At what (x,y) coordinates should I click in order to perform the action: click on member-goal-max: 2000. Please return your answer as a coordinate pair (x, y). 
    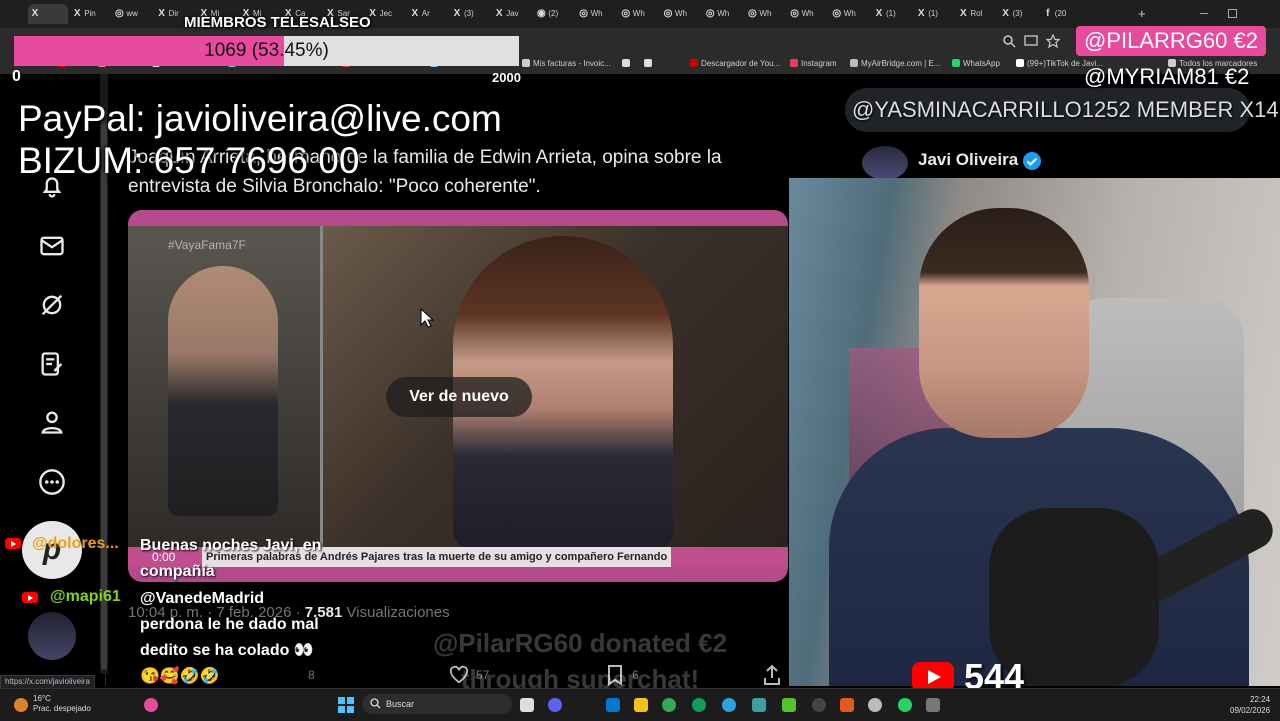
    Looking at the image, I should click on (506, 77).